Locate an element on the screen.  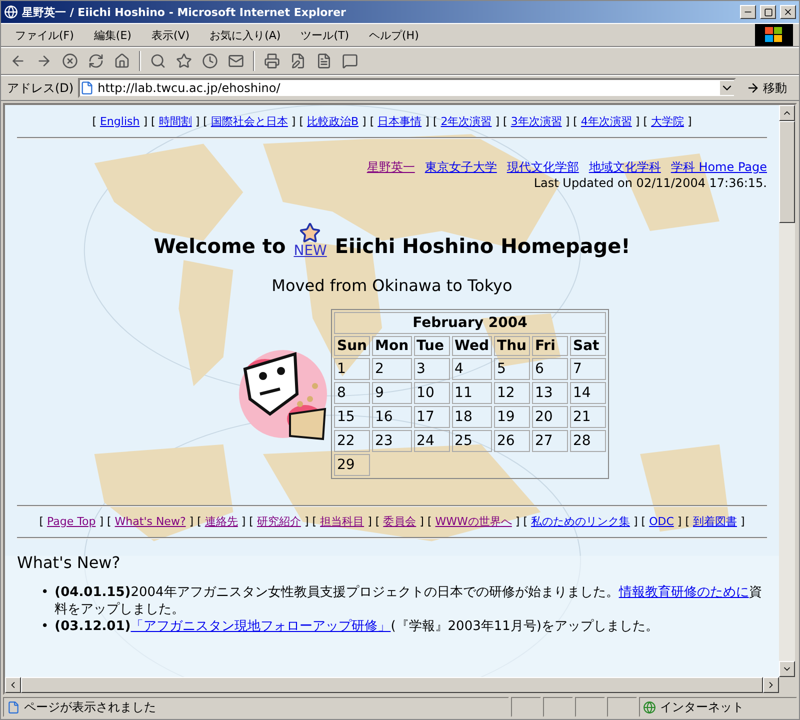
go-button: 移動 is located at coordinates (766, 88).